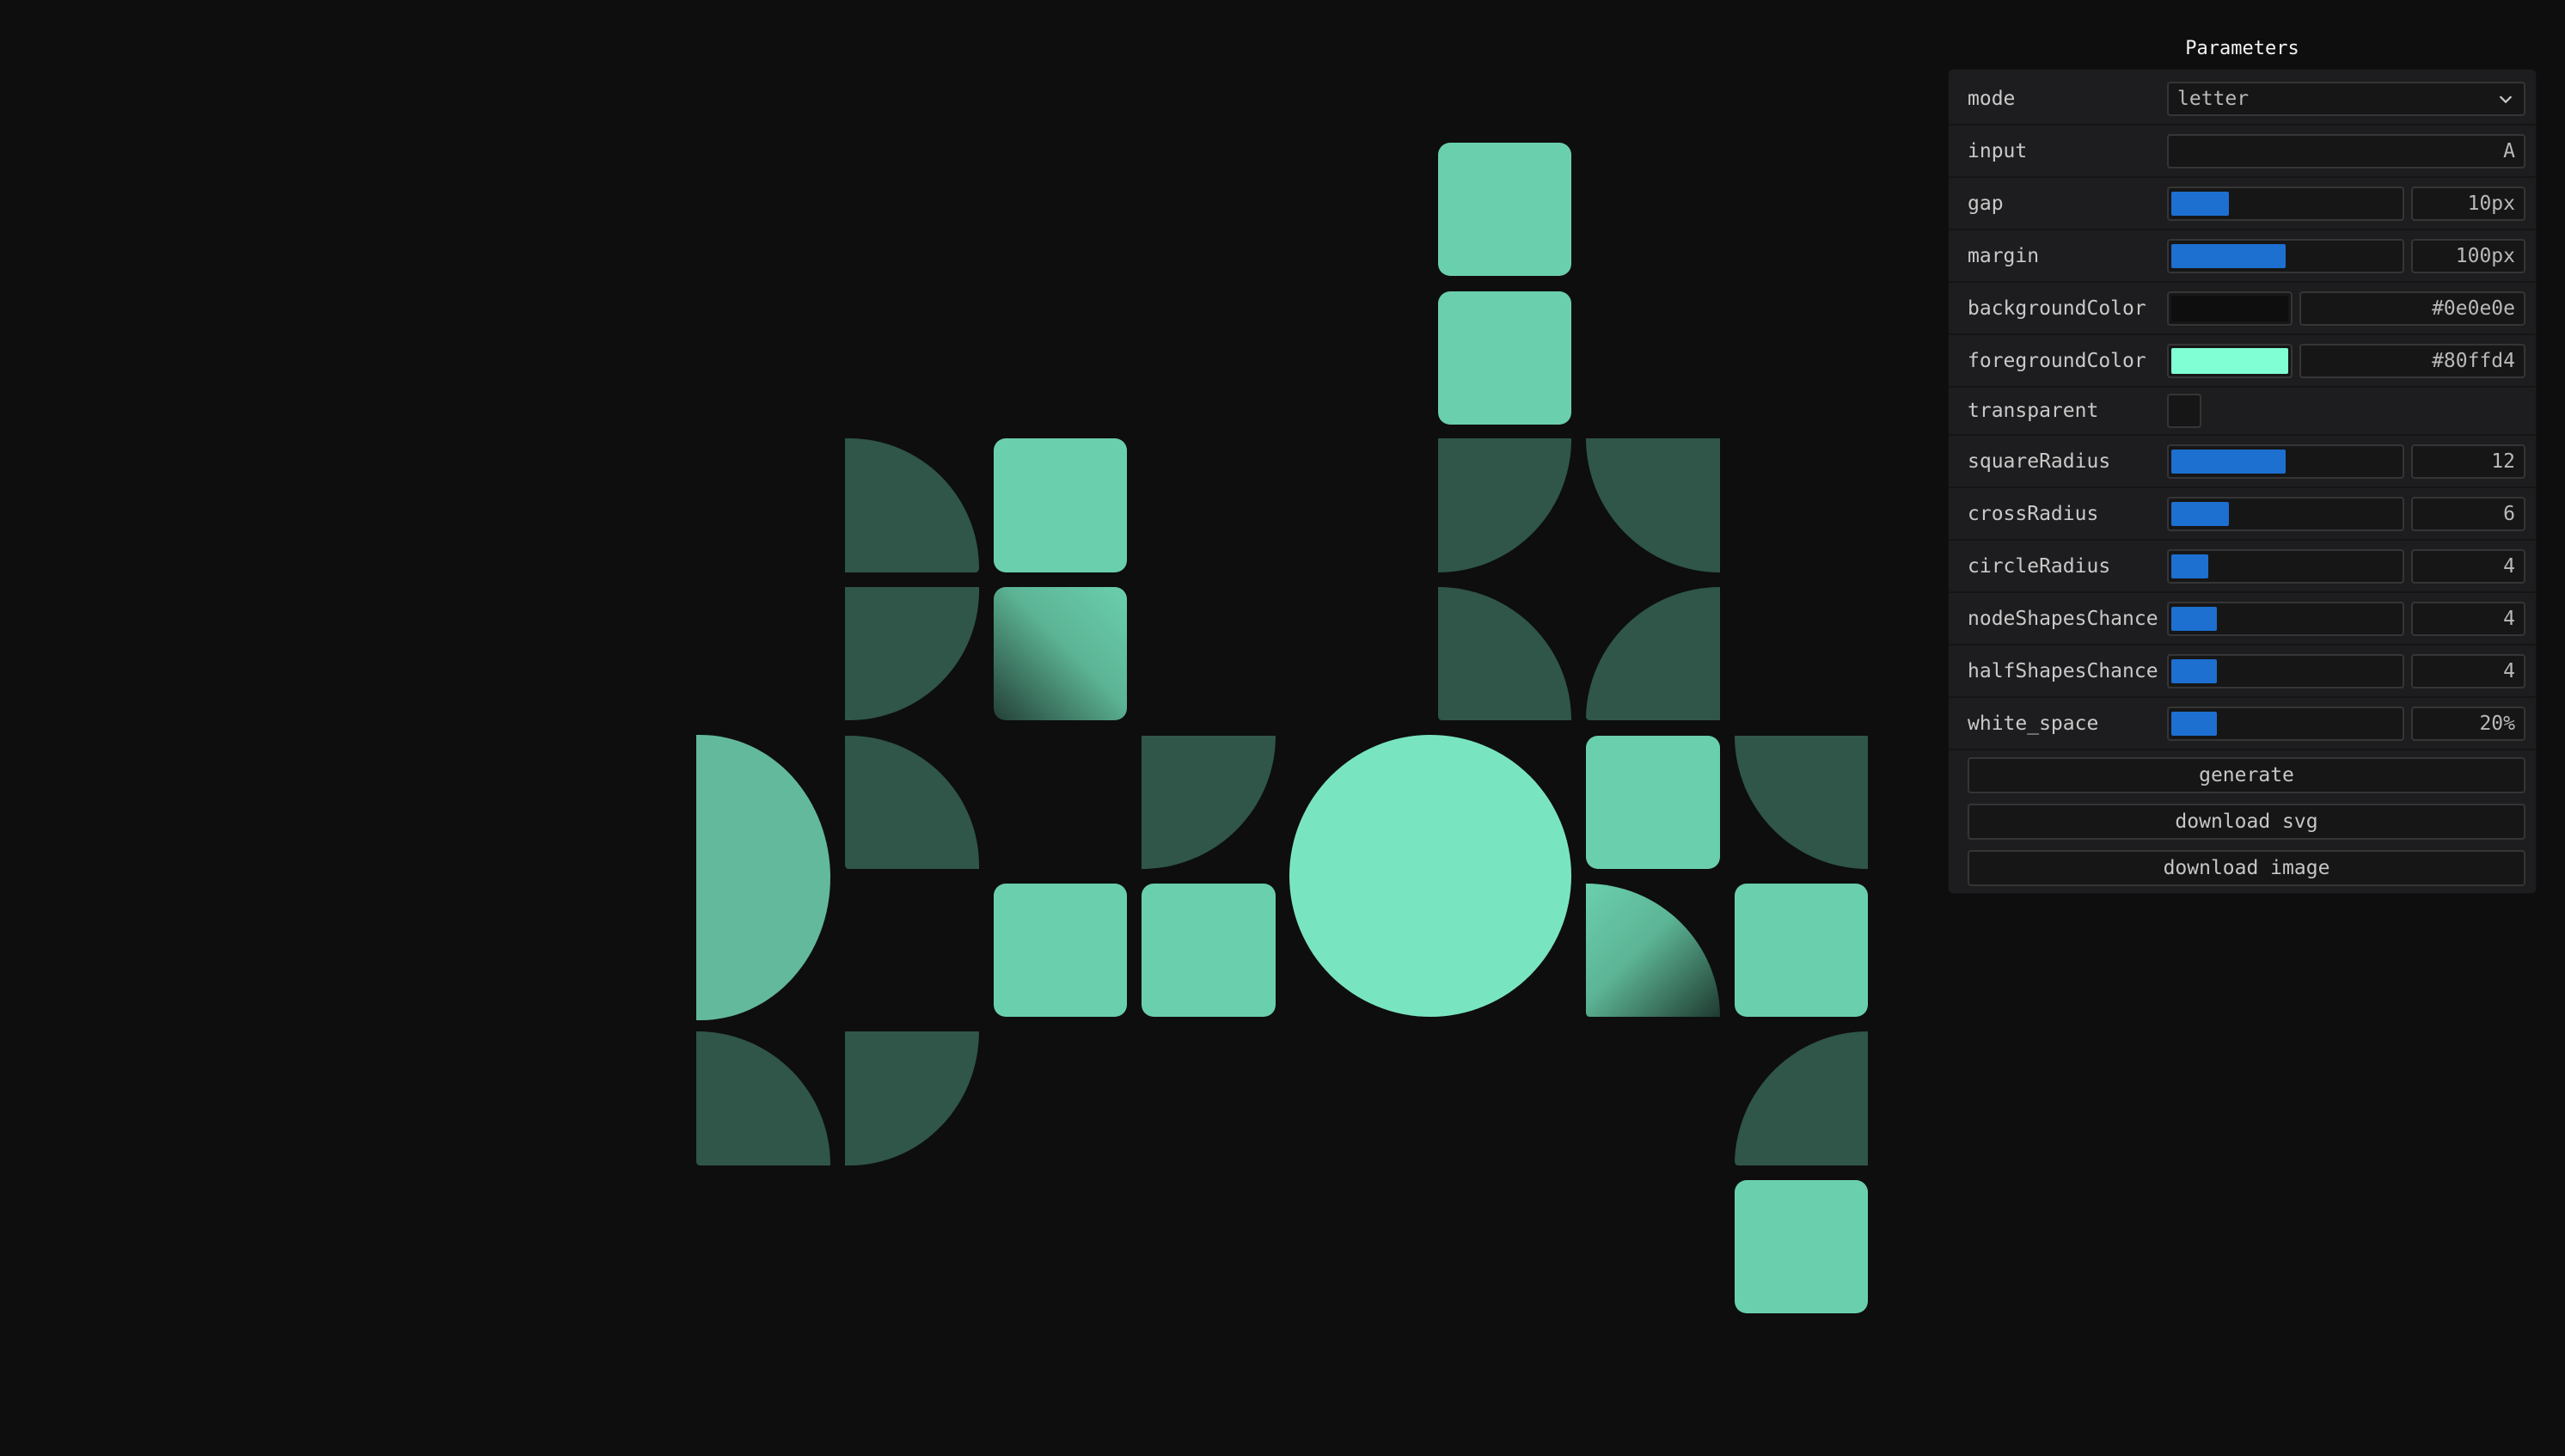  I want to click on param-label: halfShapesChance, so click(2063, 670).